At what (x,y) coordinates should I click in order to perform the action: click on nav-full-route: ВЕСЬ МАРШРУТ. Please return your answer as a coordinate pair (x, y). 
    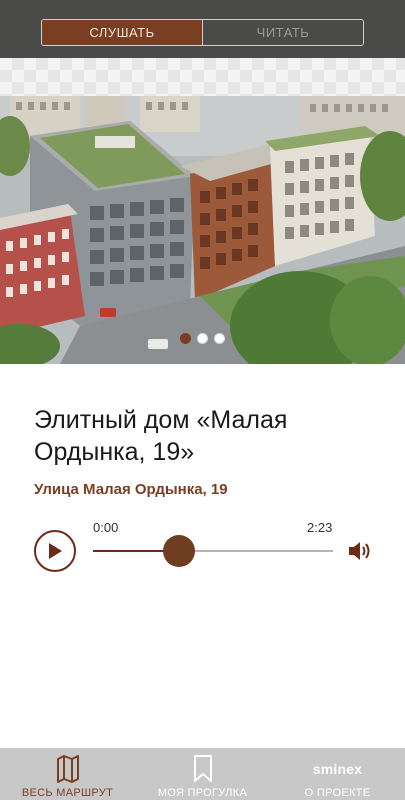
    Looking at the image, I should click on (67, 774).